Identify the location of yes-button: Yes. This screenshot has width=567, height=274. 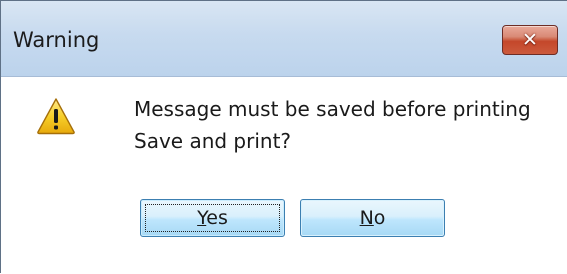
(212, 218).